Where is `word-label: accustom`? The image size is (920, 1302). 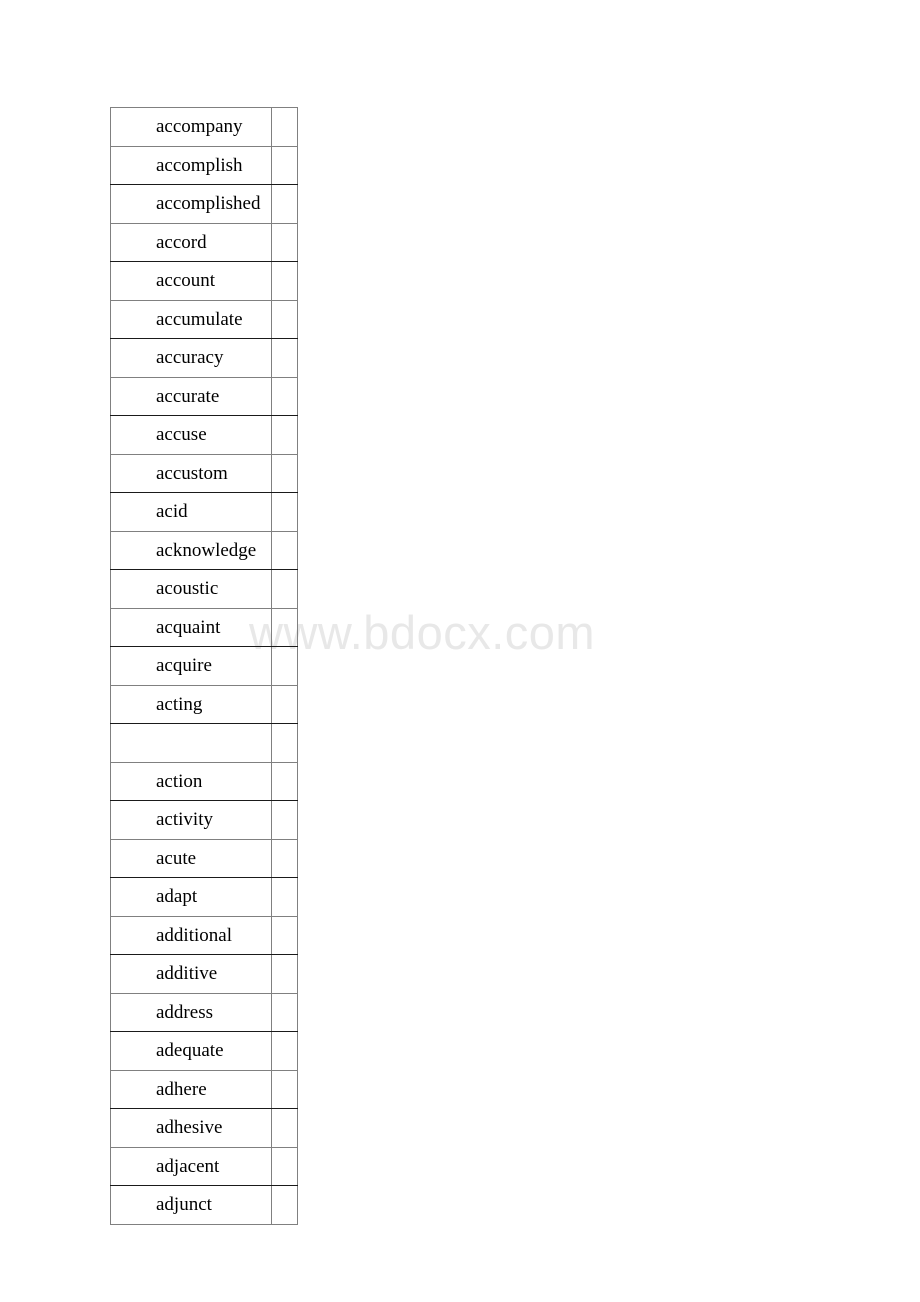
word-label: accustom is located at coordinates (192, 473).